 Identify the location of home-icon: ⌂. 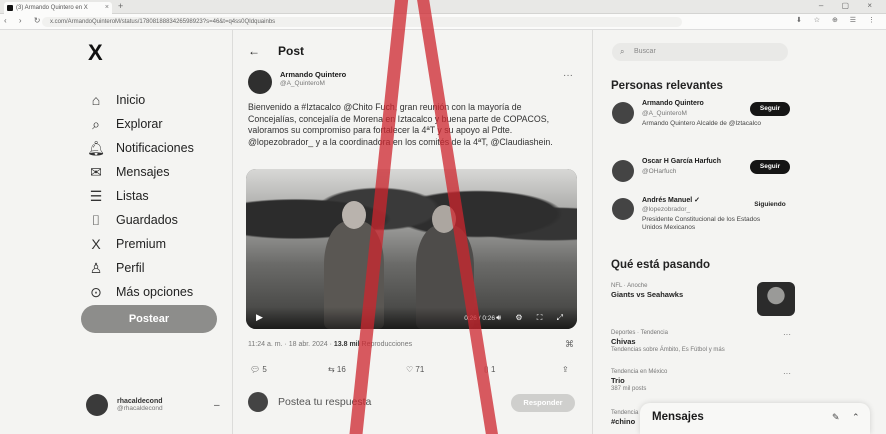
(96, 100).